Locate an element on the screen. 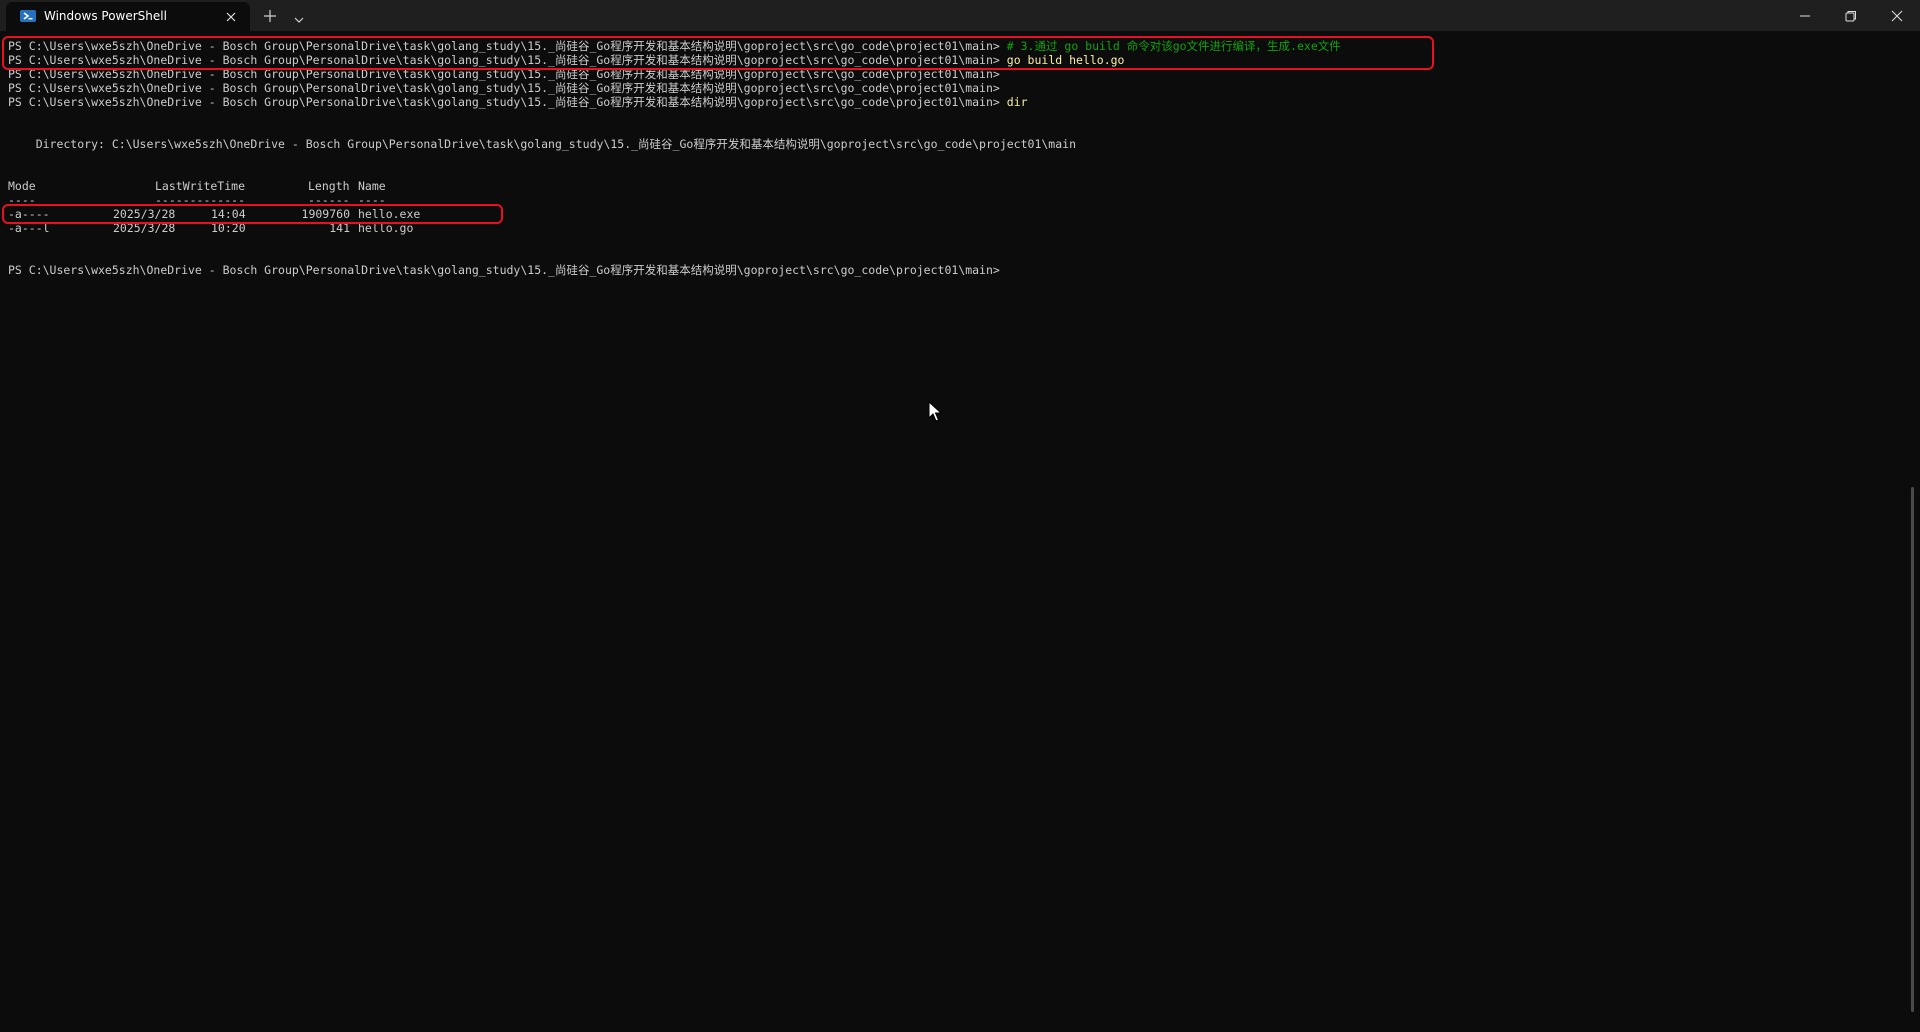  header-last-write-time: LastWriteTime is located at coordinates (200, 186).